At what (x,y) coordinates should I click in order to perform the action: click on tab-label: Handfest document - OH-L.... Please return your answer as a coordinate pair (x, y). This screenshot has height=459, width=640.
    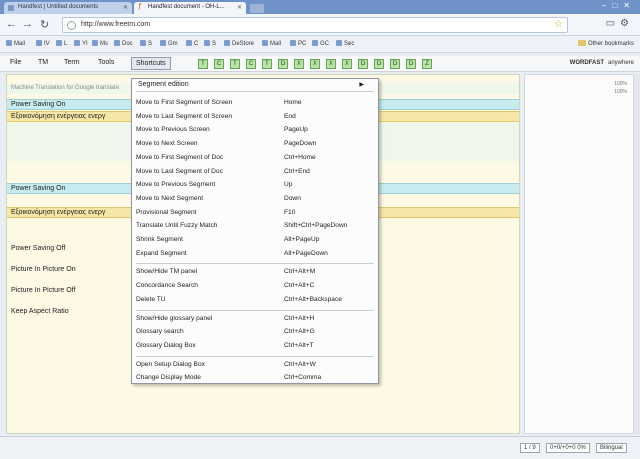
    Looking at the image, I should click on (186, 7).